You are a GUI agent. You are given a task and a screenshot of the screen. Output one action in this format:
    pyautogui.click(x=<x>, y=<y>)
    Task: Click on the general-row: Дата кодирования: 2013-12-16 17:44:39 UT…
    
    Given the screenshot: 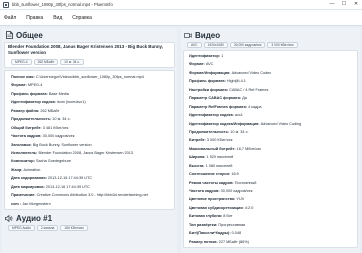 What is the action you would take?
    pyautogui.click(x=91, y=178)
    